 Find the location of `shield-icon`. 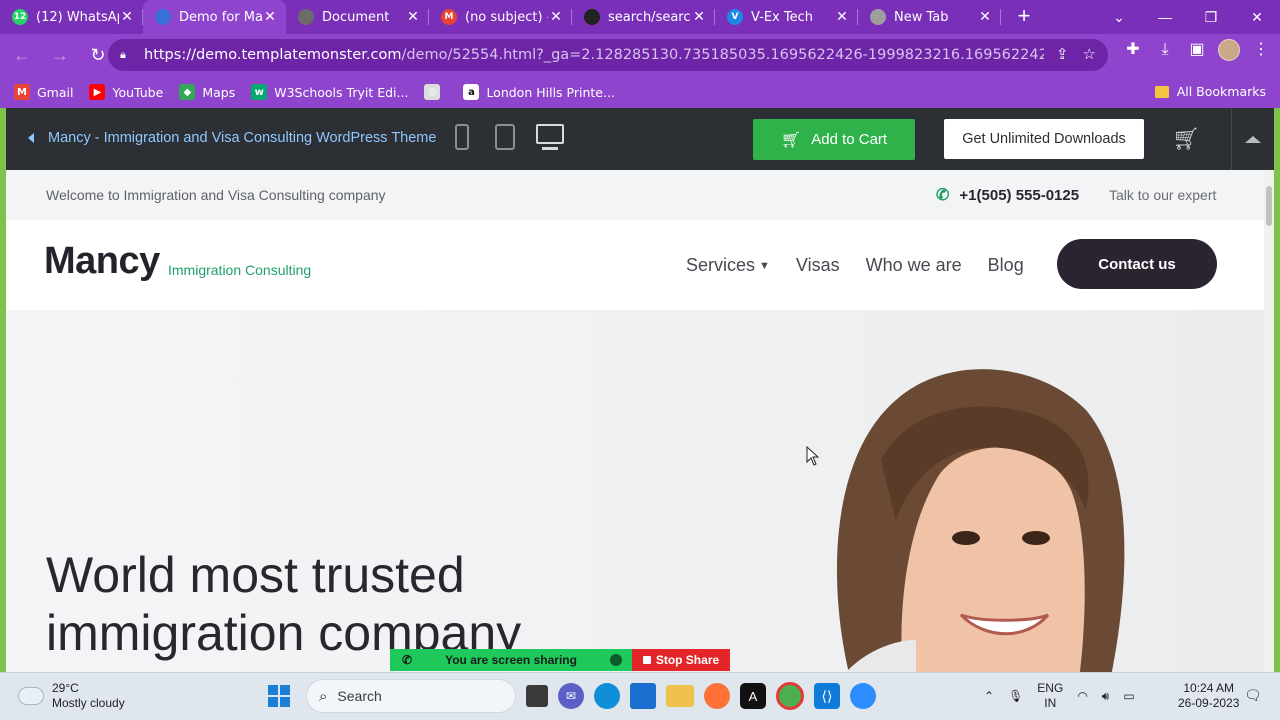

shield-icon is located at coordinates (616, 660).